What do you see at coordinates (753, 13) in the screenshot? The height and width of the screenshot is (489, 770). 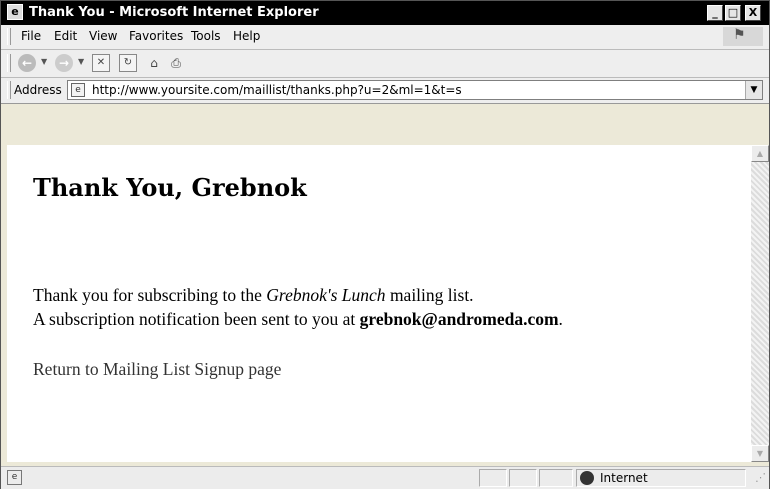 I see `close-button: X` at bounding box center [753, 13].